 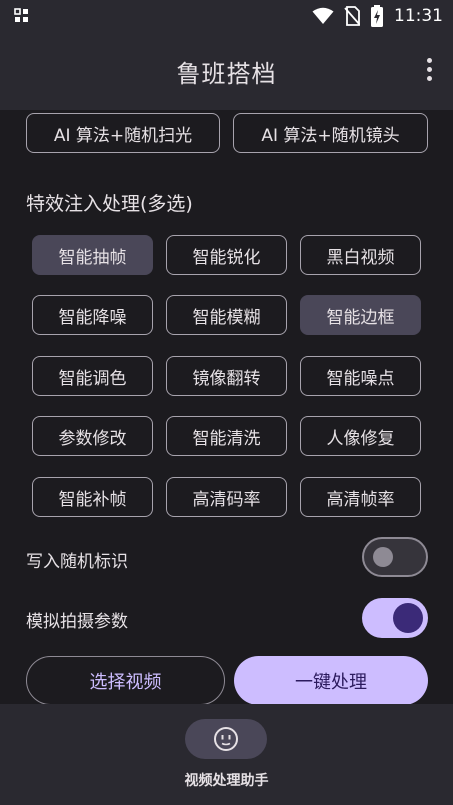 I want to click on effect-chip-blur: 智能模糊, so click(x=226, y=315).